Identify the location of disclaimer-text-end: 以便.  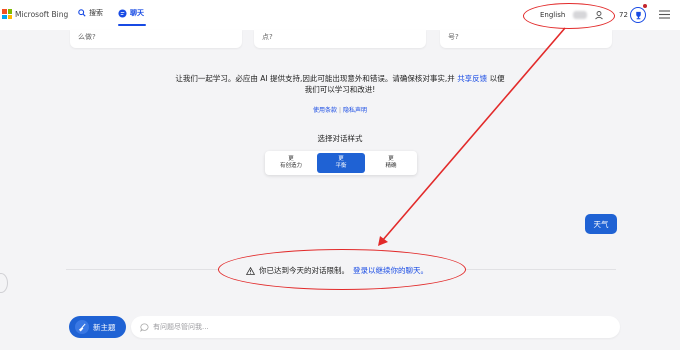
(497, 78).